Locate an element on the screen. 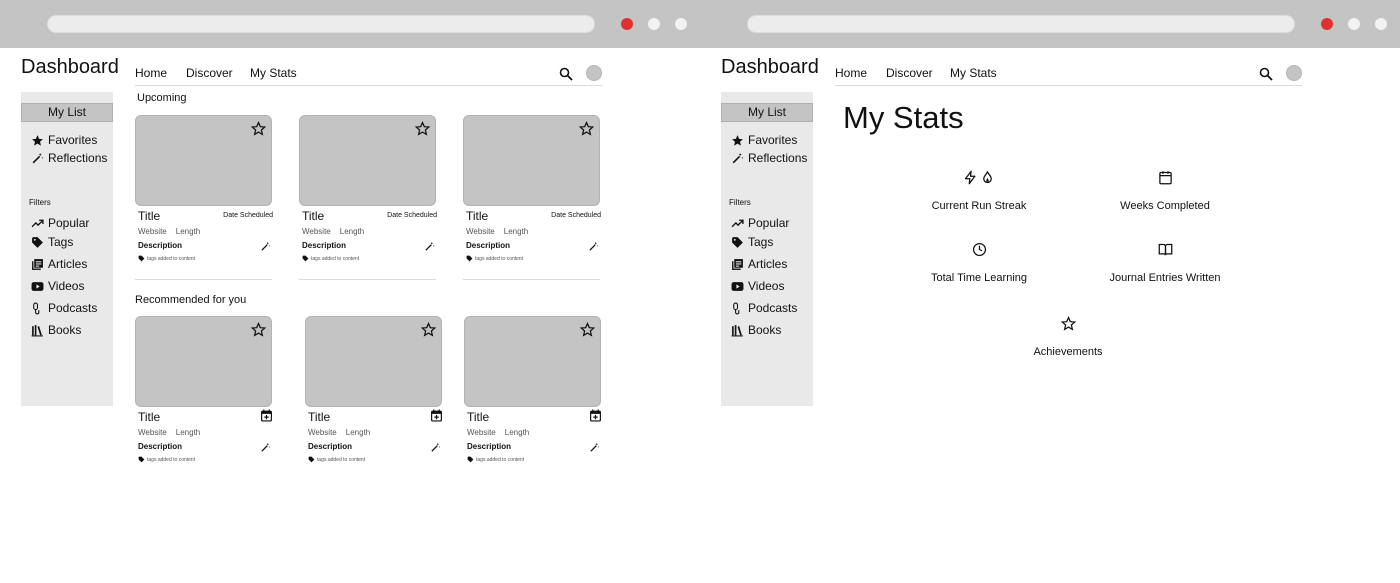 The width and height of the screenshot is (1400, 583). clock-icon is located at coordinates (979, 249).